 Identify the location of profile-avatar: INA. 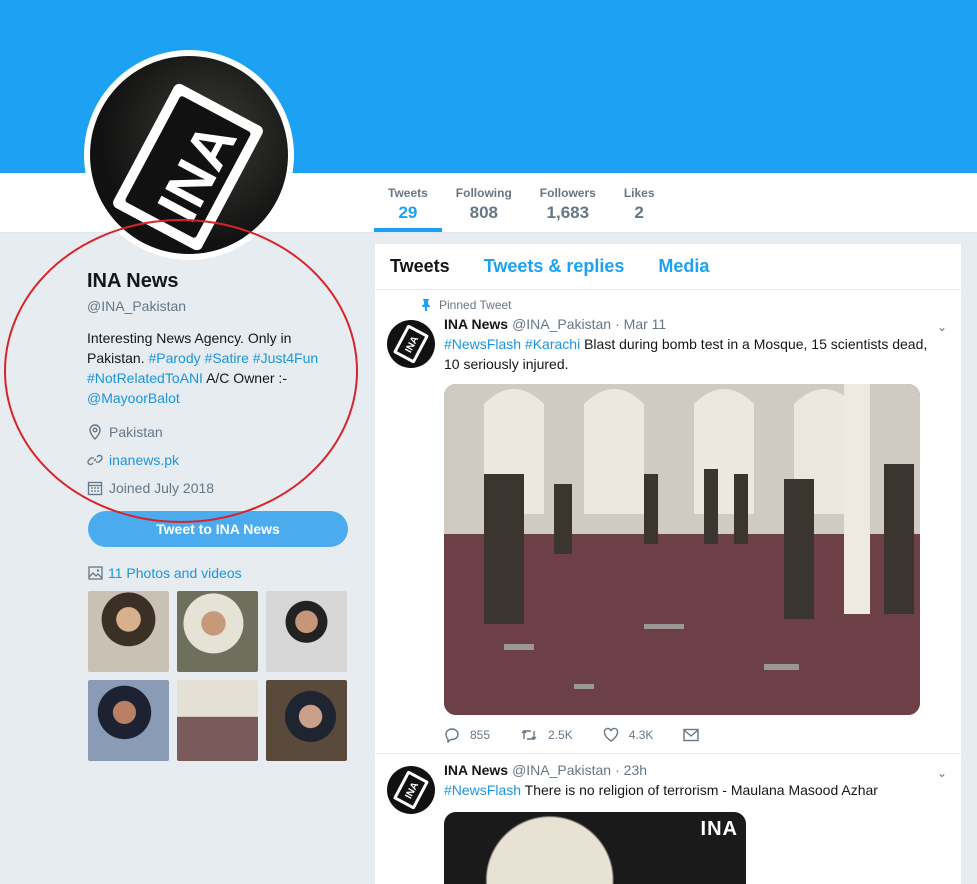
(189, 155).